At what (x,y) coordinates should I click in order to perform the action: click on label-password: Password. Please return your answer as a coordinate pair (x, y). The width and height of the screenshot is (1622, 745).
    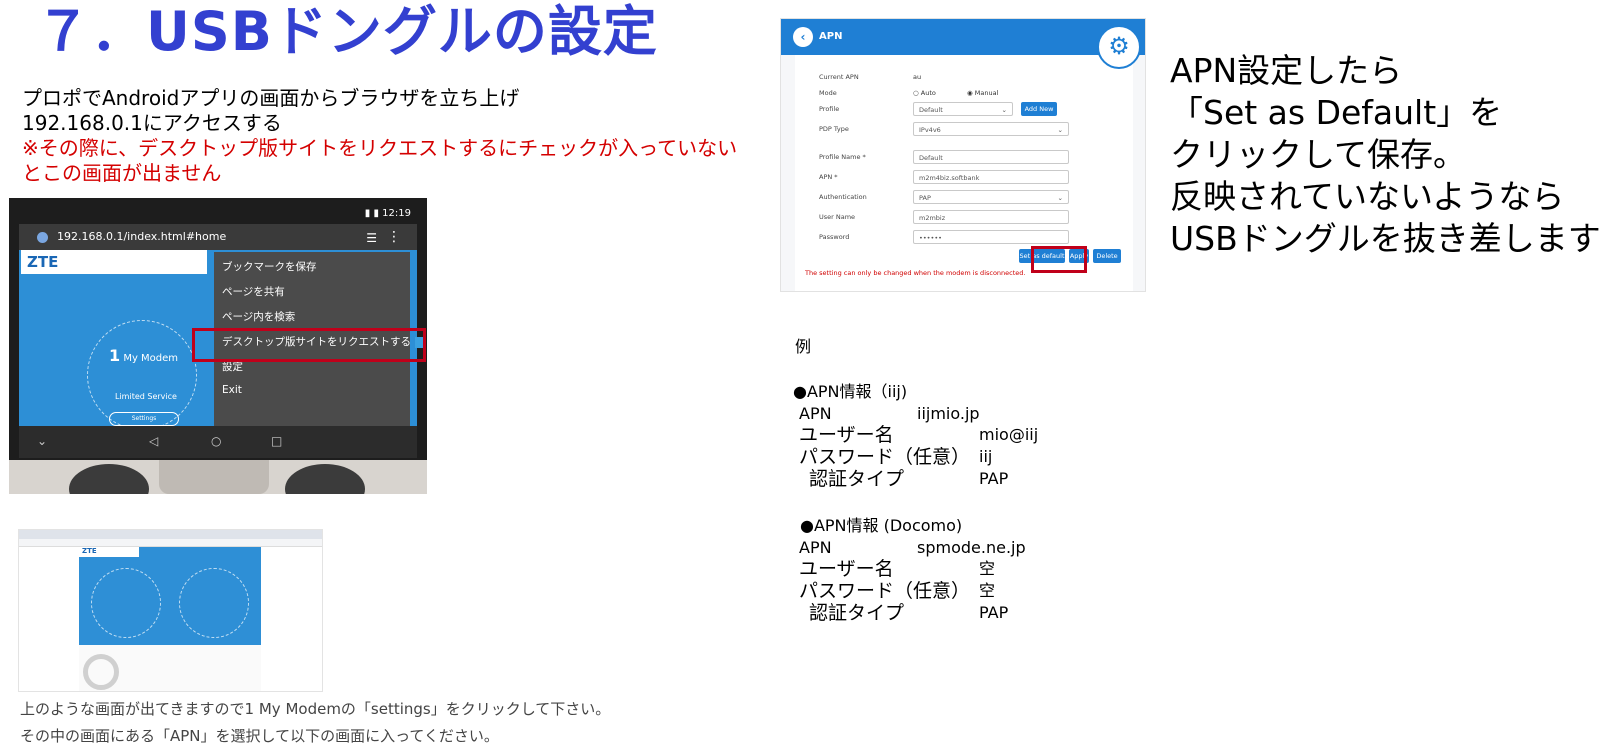
    Looking at the image, I should click on (834, 237).